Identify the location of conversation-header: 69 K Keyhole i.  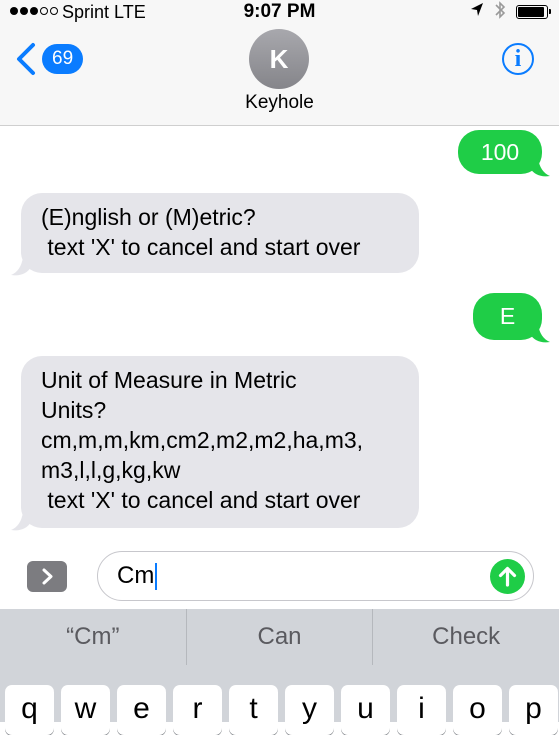
(279, 75).